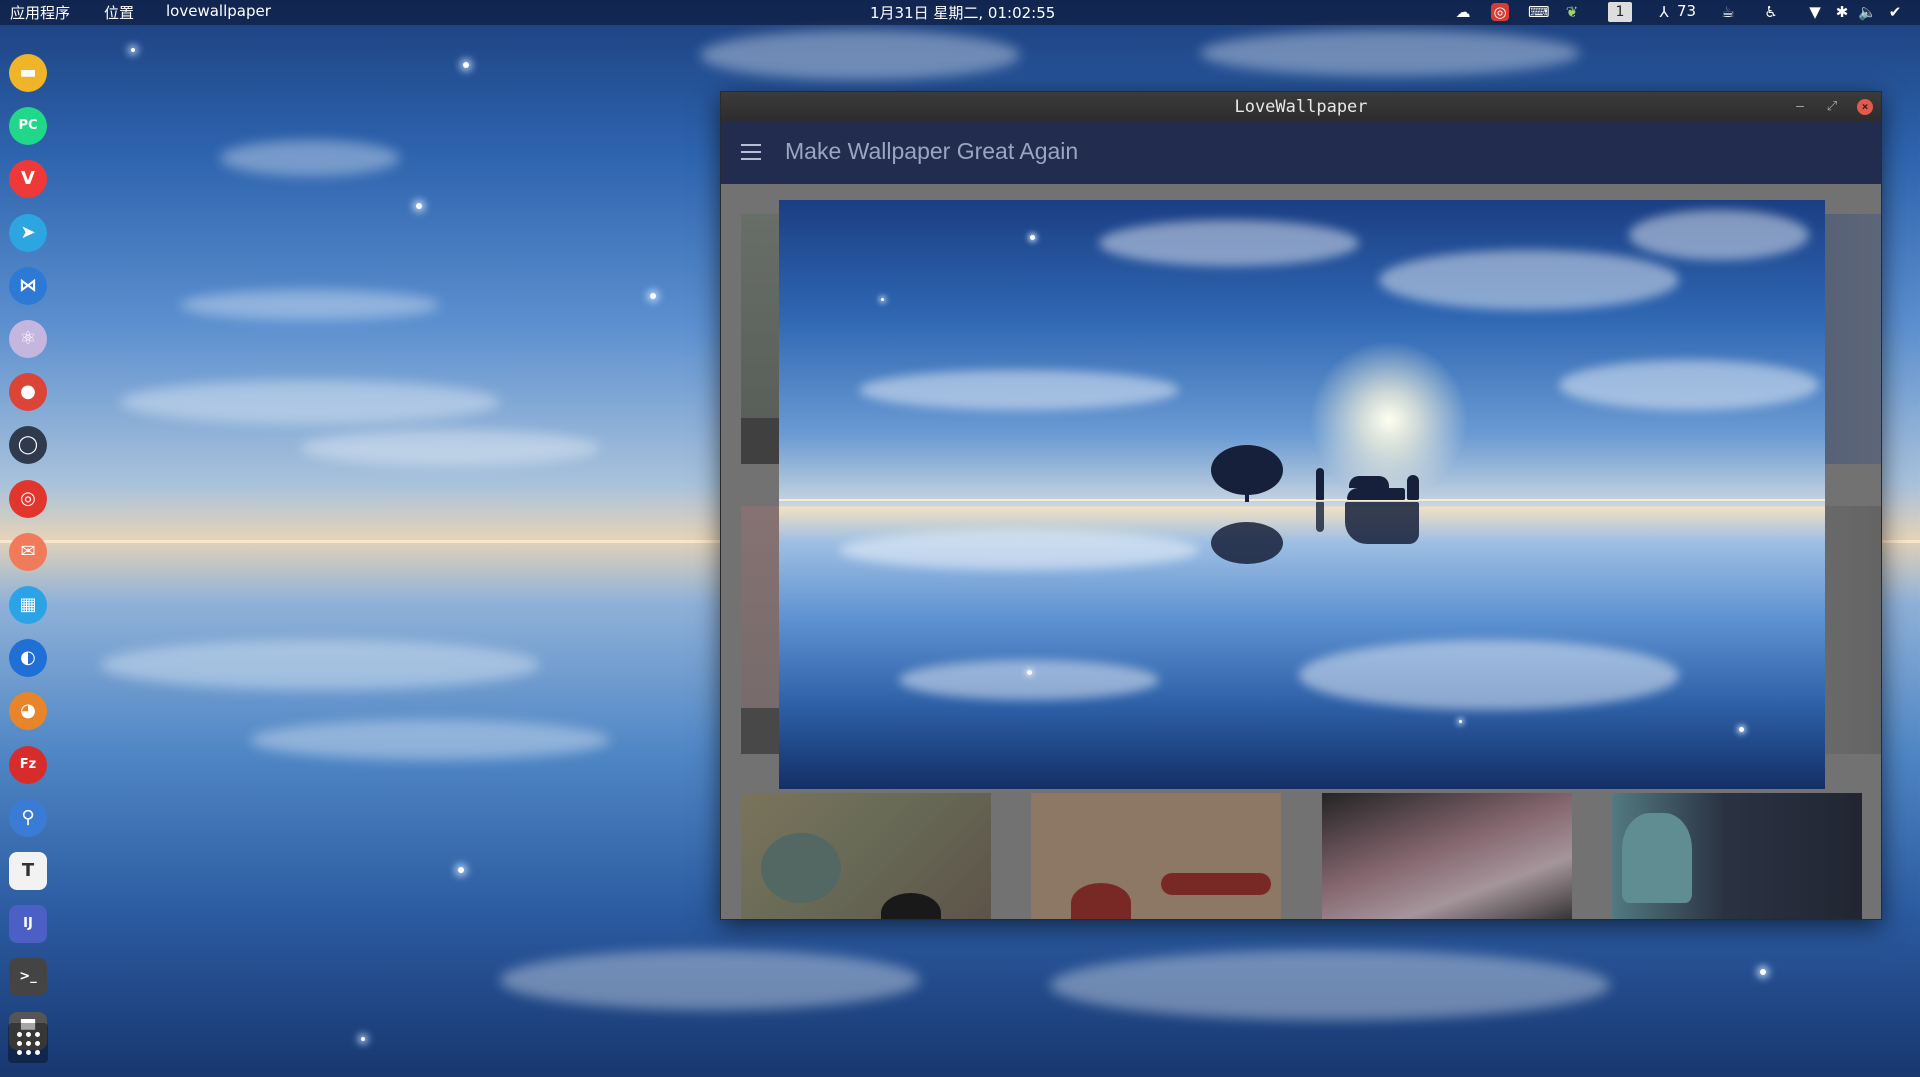  Describe the element at coordinates (28, 1043) in the screenshot. I see `show-applications-button` at that location.